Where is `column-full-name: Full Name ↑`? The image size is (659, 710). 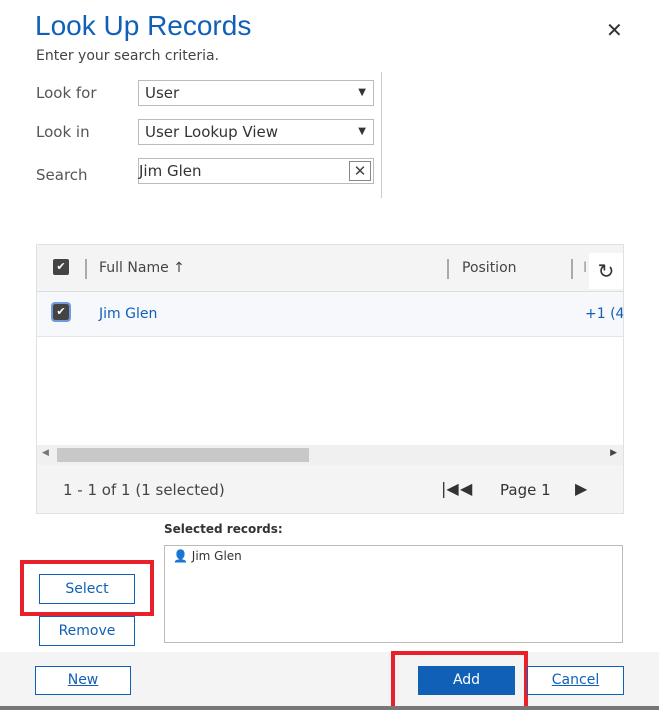
column-full-name: Full Name ↑ is located at coordinates (142, 268).